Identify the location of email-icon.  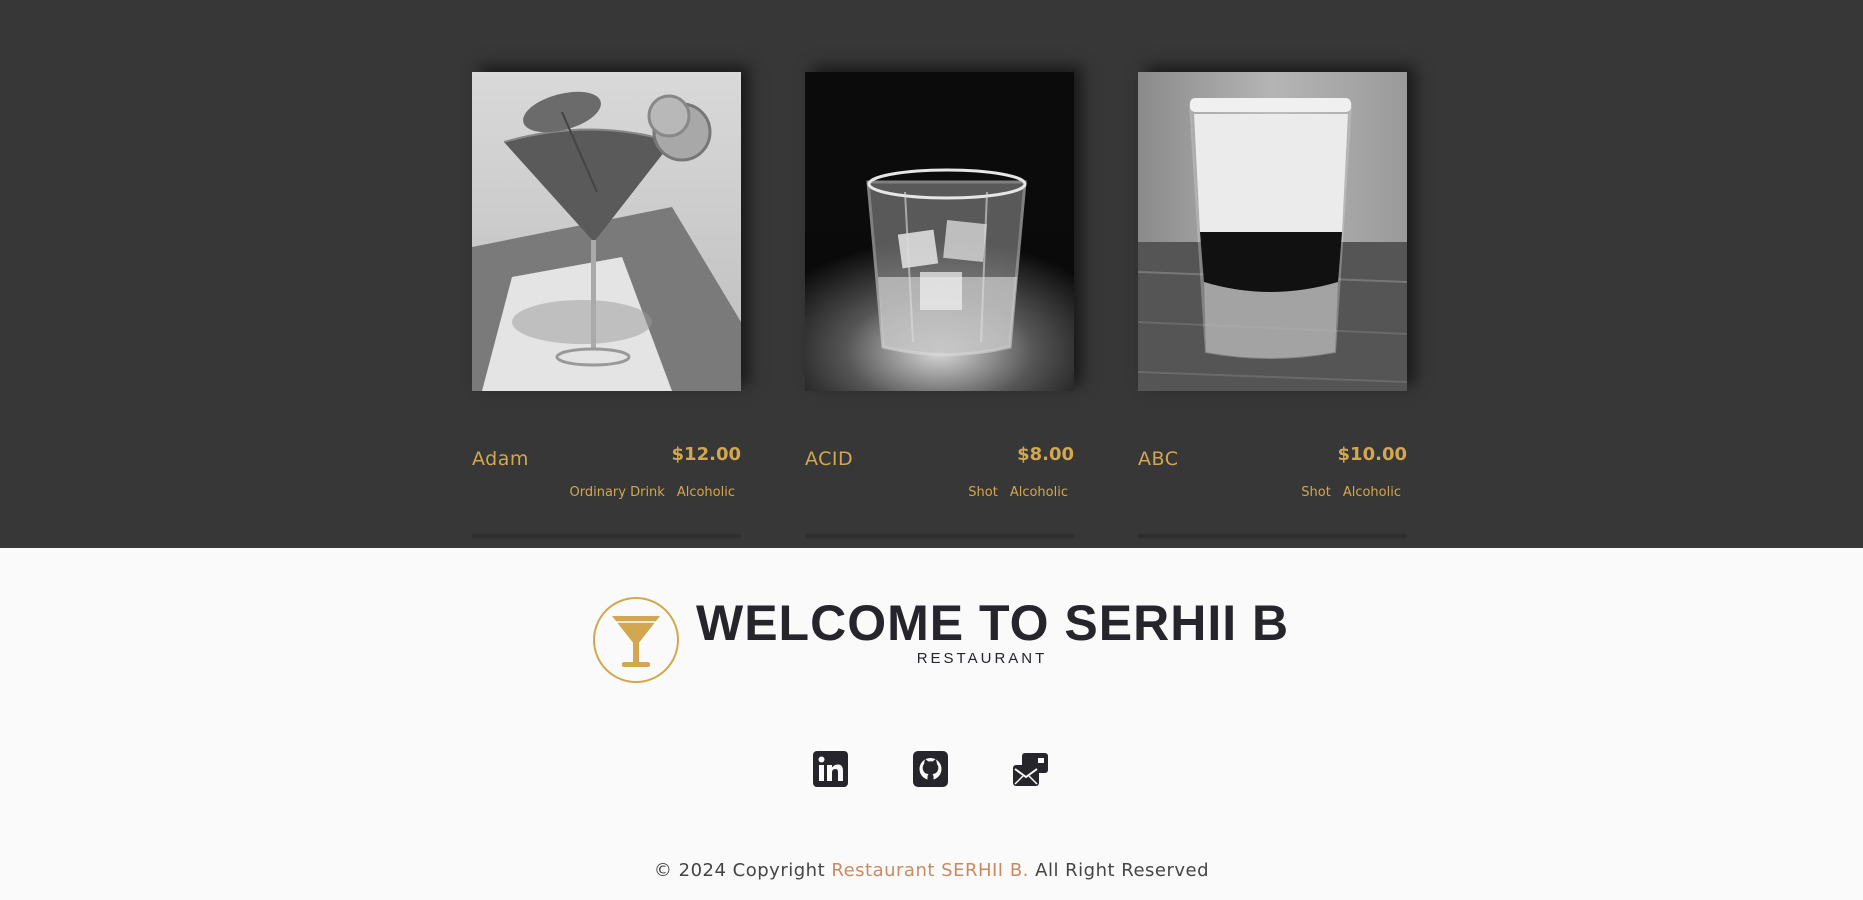
(1030, 769).